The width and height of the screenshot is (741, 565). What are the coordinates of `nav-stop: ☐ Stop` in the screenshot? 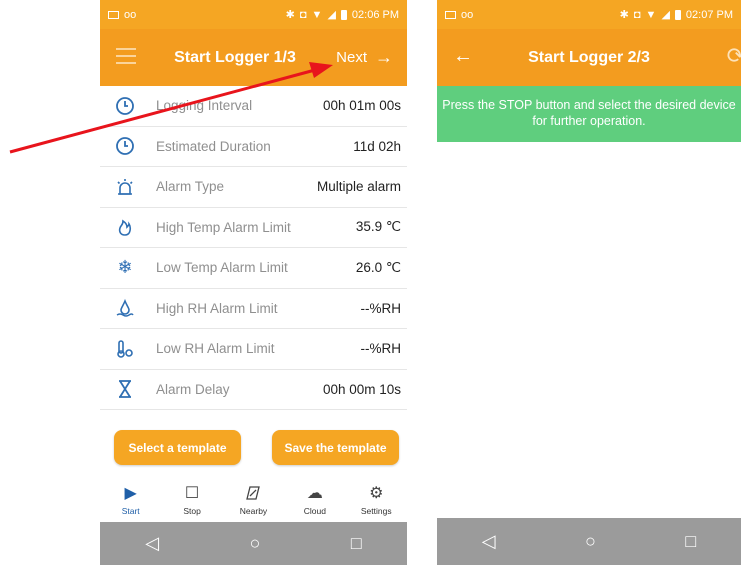 It's located at (192, 499).